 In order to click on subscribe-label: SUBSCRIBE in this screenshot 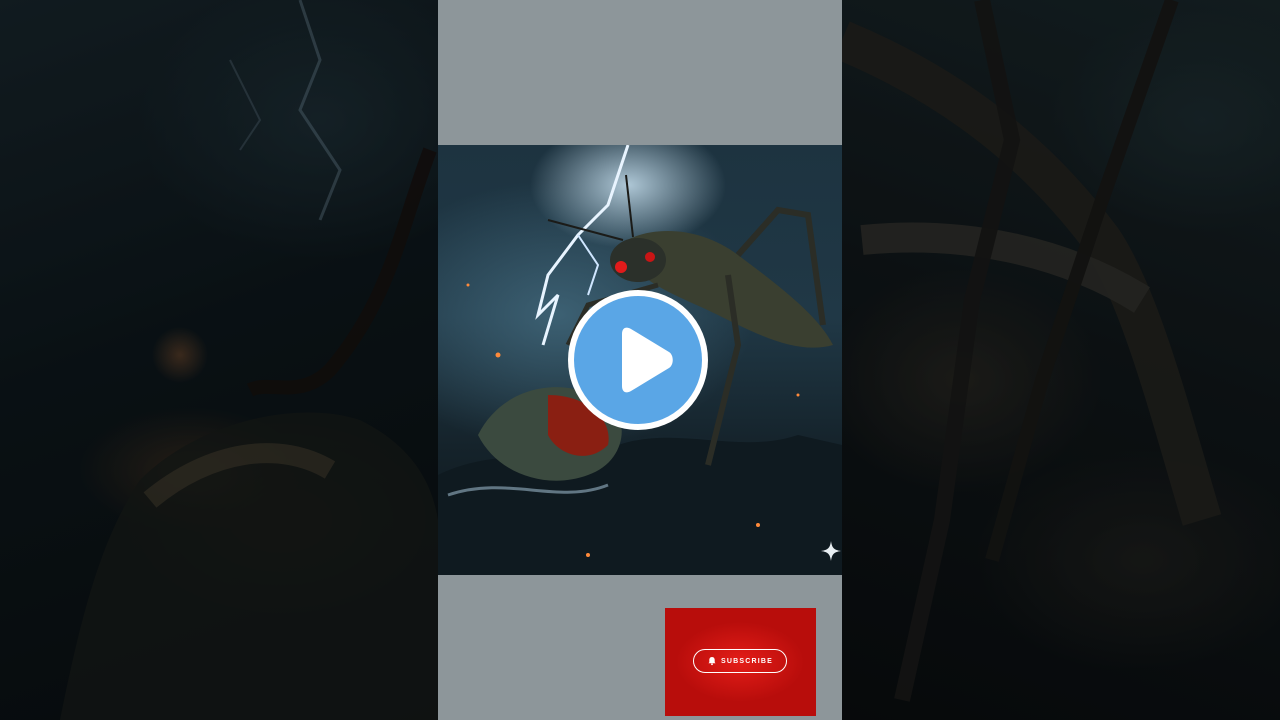, I will do `click(747, 661)`.